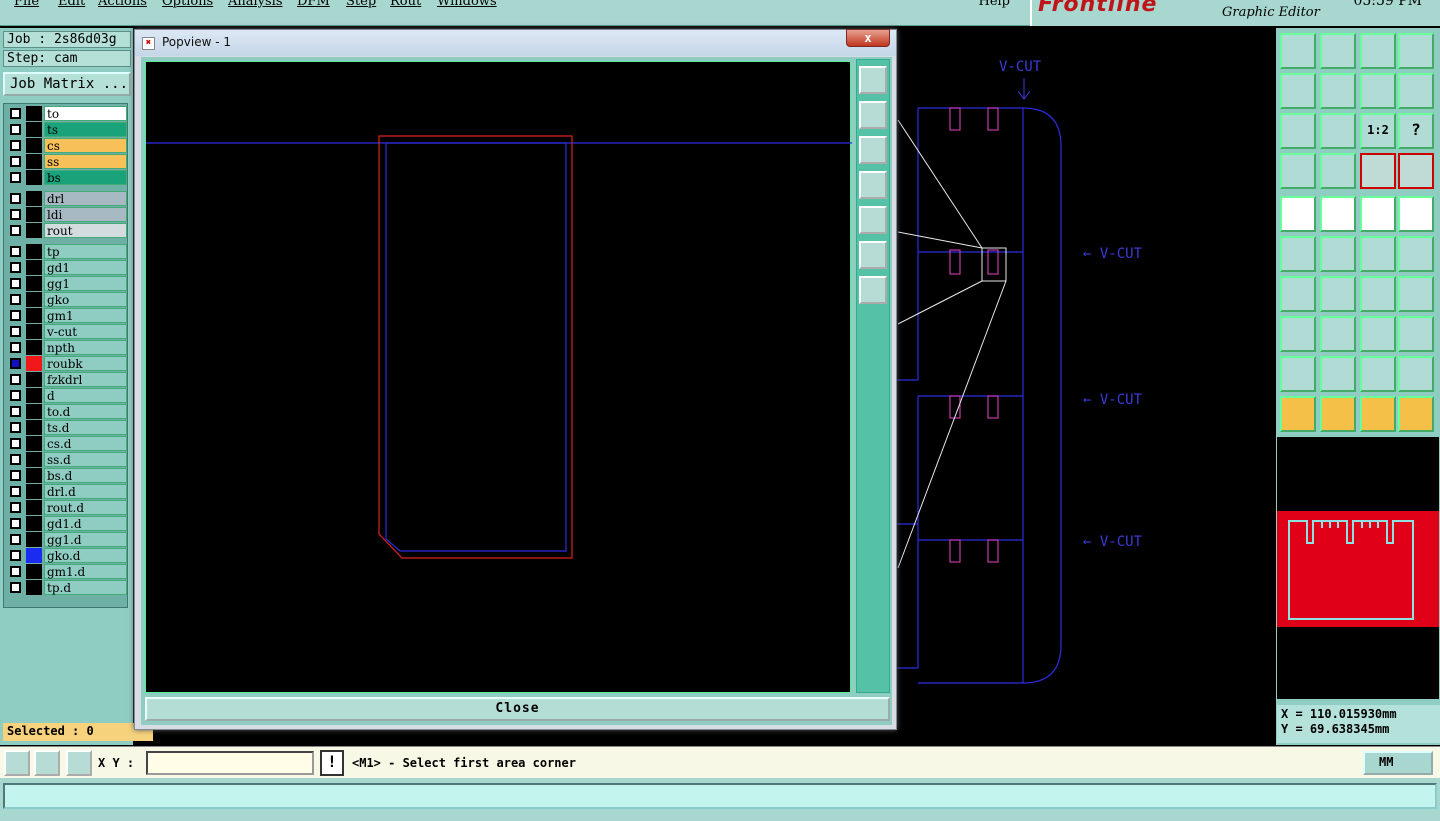 Image resolution: width=1440 pixels, height=821 pixels. I want to click on layer-row: gm1.d, so click(67, 571).